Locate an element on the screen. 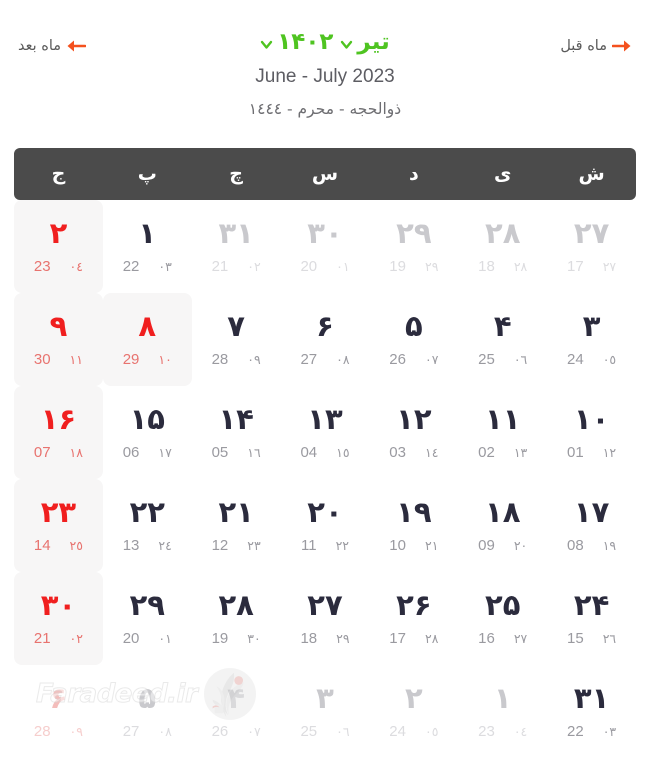  day-number-gregorian: 18 is located at coordinates (309, 638).